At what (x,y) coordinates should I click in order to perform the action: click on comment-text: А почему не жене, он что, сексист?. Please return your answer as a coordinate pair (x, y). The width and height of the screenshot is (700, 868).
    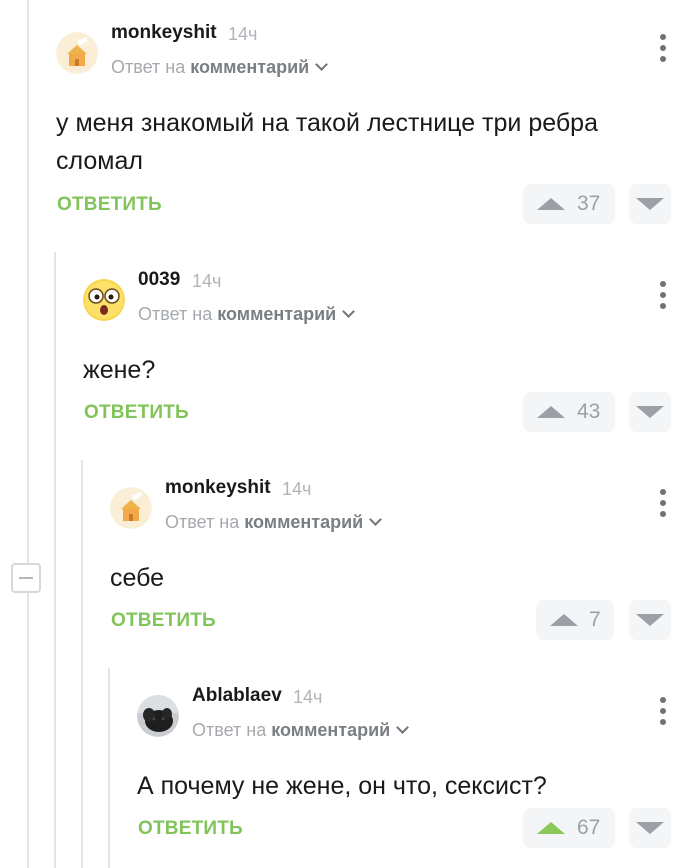
    Looking at the image, I should click on (342, 786).